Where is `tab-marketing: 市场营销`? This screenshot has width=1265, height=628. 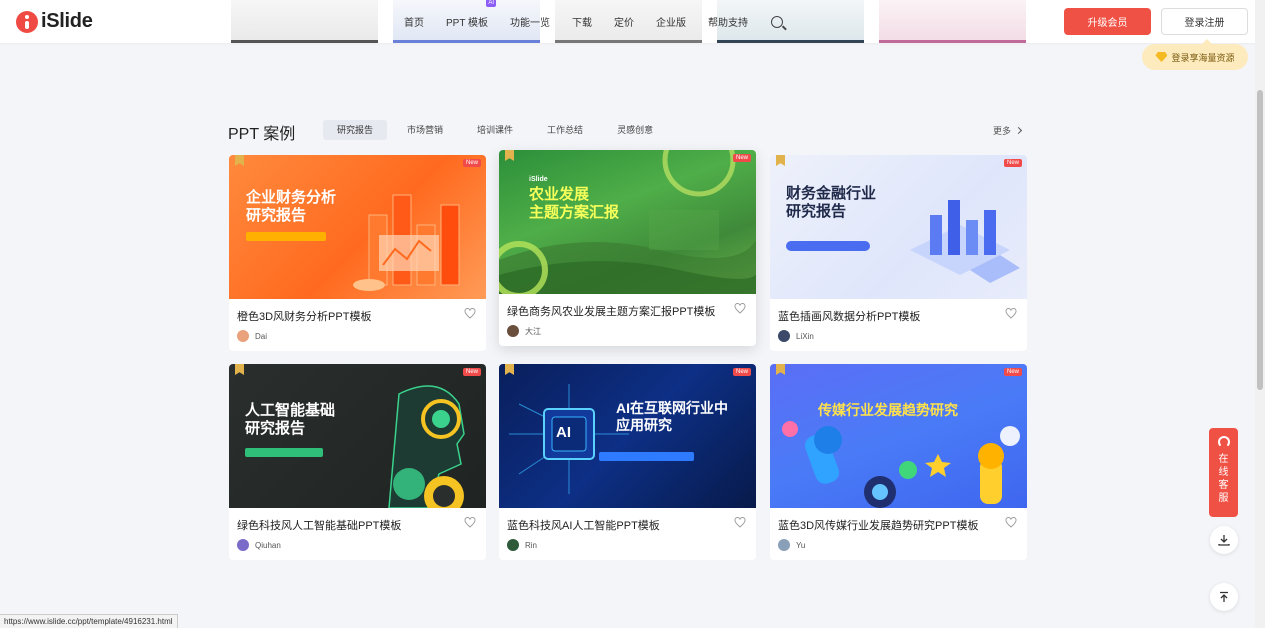 tab-marketing: 市场营销 is located at coordinates (425, 130).